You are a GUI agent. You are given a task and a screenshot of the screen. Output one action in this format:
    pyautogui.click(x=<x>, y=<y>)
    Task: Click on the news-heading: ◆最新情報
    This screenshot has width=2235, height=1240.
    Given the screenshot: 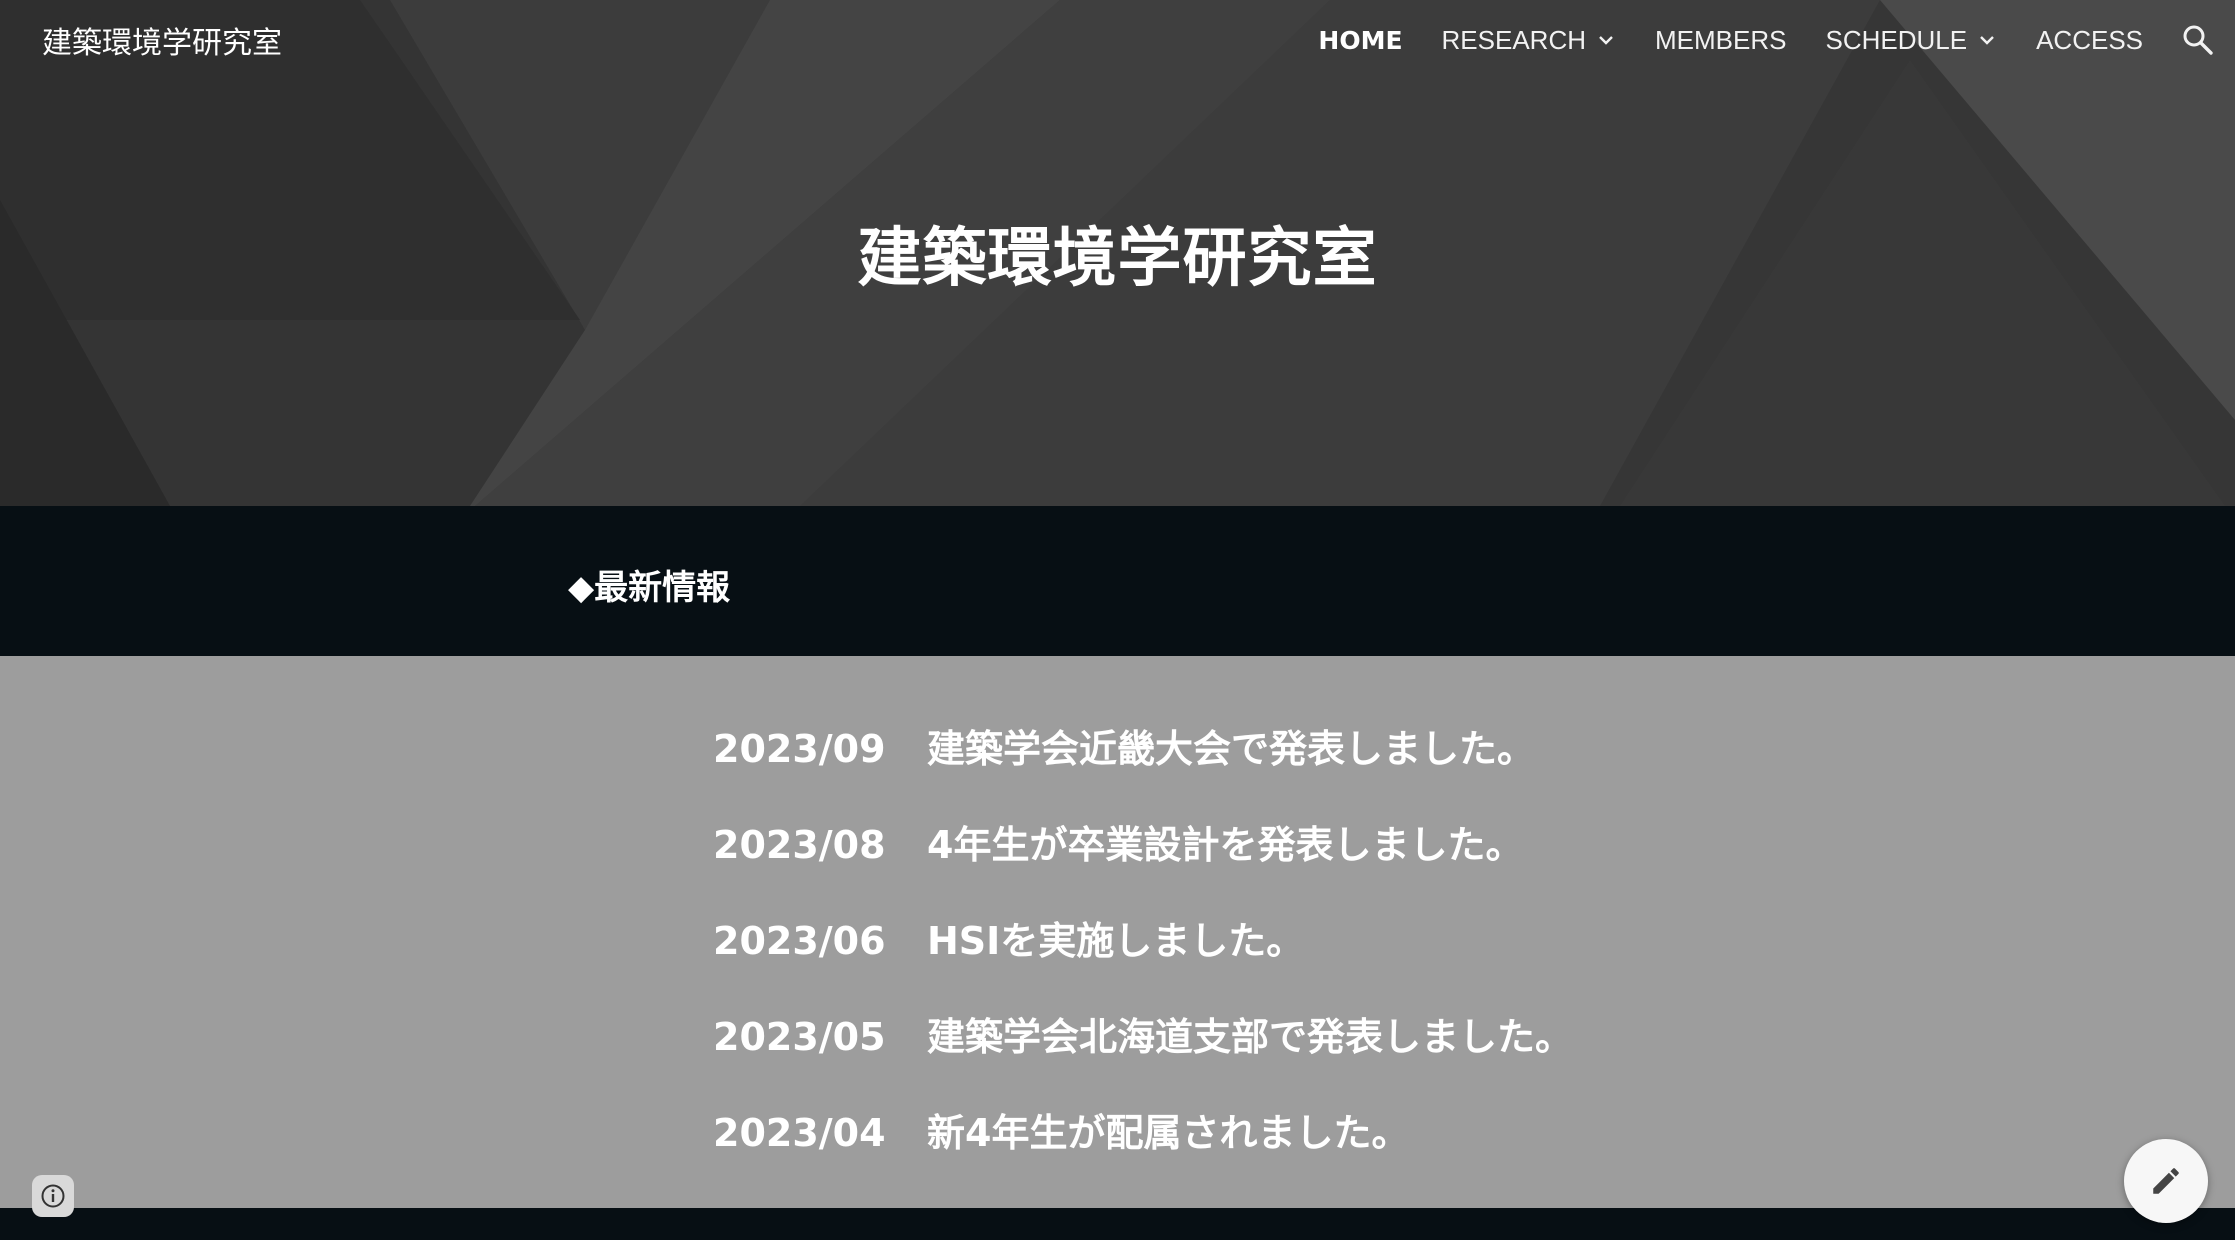 What is the action you would take?
    pyautogui.click(x=649, y=588)
    